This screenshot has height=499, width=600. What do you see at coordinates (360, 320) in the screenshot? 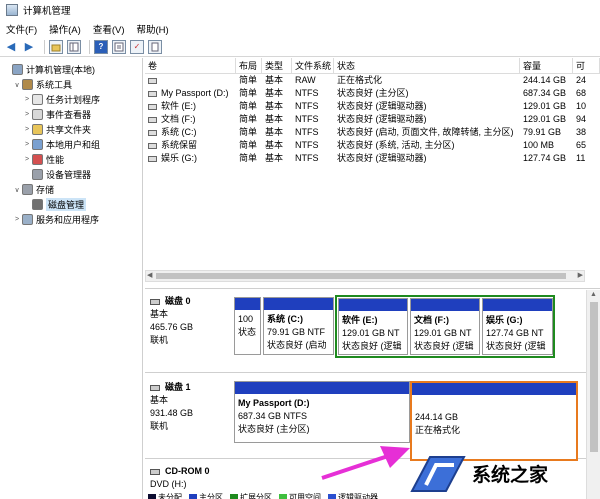
I see `partition-name: 软件 (E:)` at bounding box center [360, 320].